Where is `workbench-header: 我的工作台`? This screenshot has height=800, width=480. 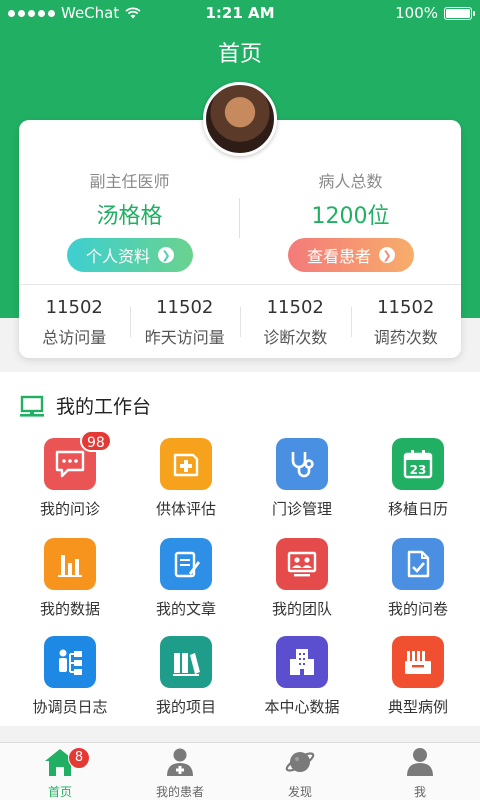 workbench-header: 我的工作台 is located at coordinates (85, 405).